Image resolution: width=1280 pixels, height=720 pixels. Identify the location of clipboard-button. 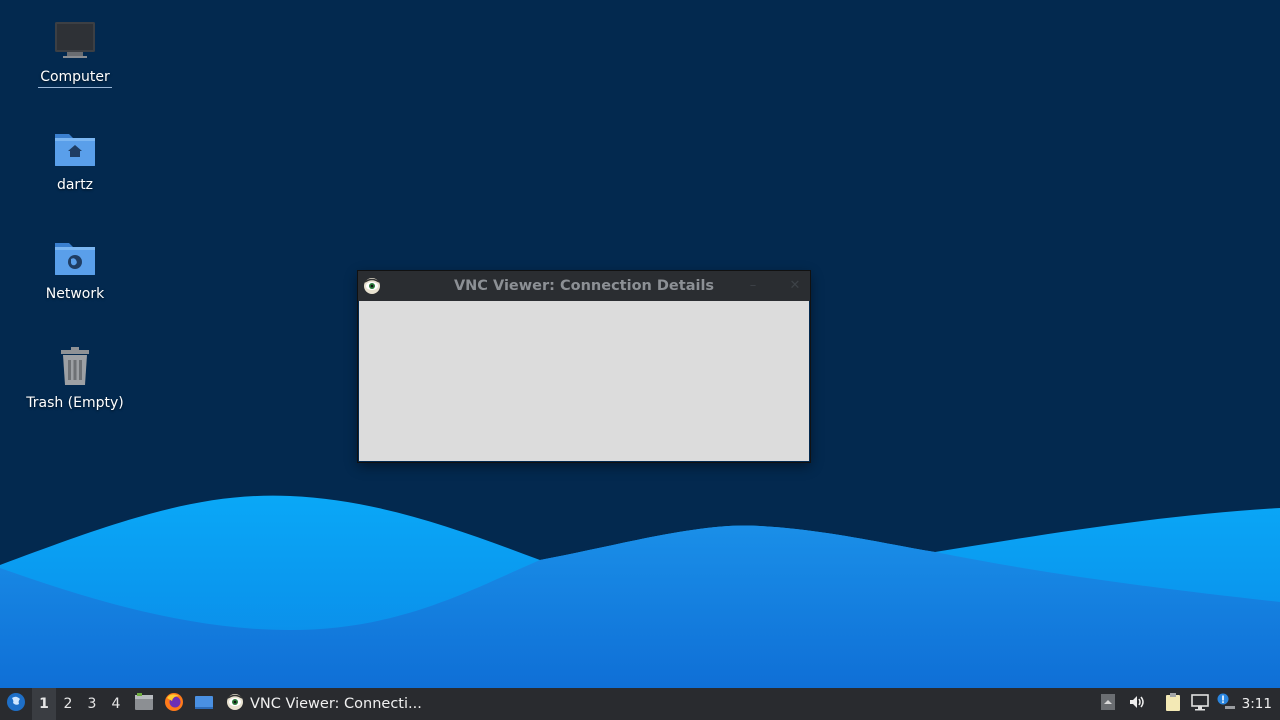
(1173, 704).